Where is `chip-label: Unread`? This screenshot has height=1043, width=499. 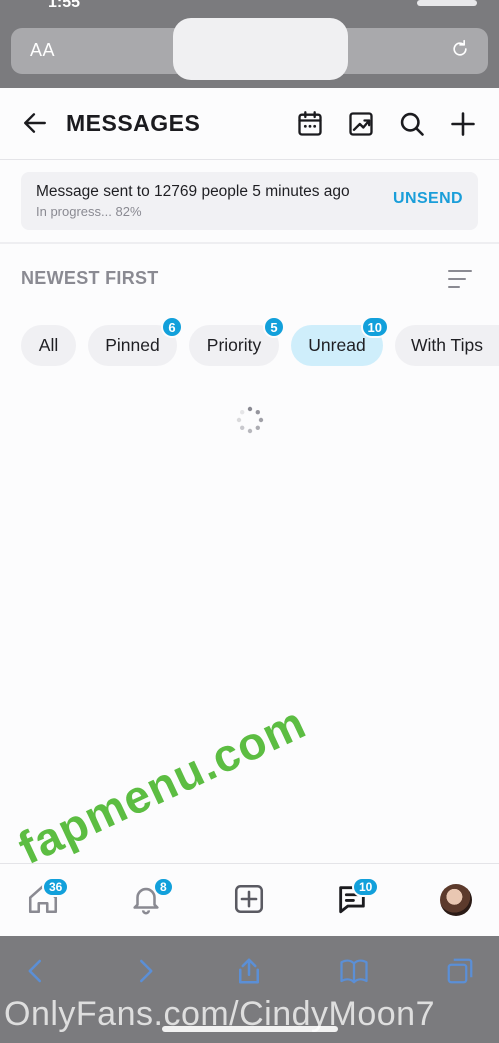 chip-label: Unread is located at coordinates (337, 345).